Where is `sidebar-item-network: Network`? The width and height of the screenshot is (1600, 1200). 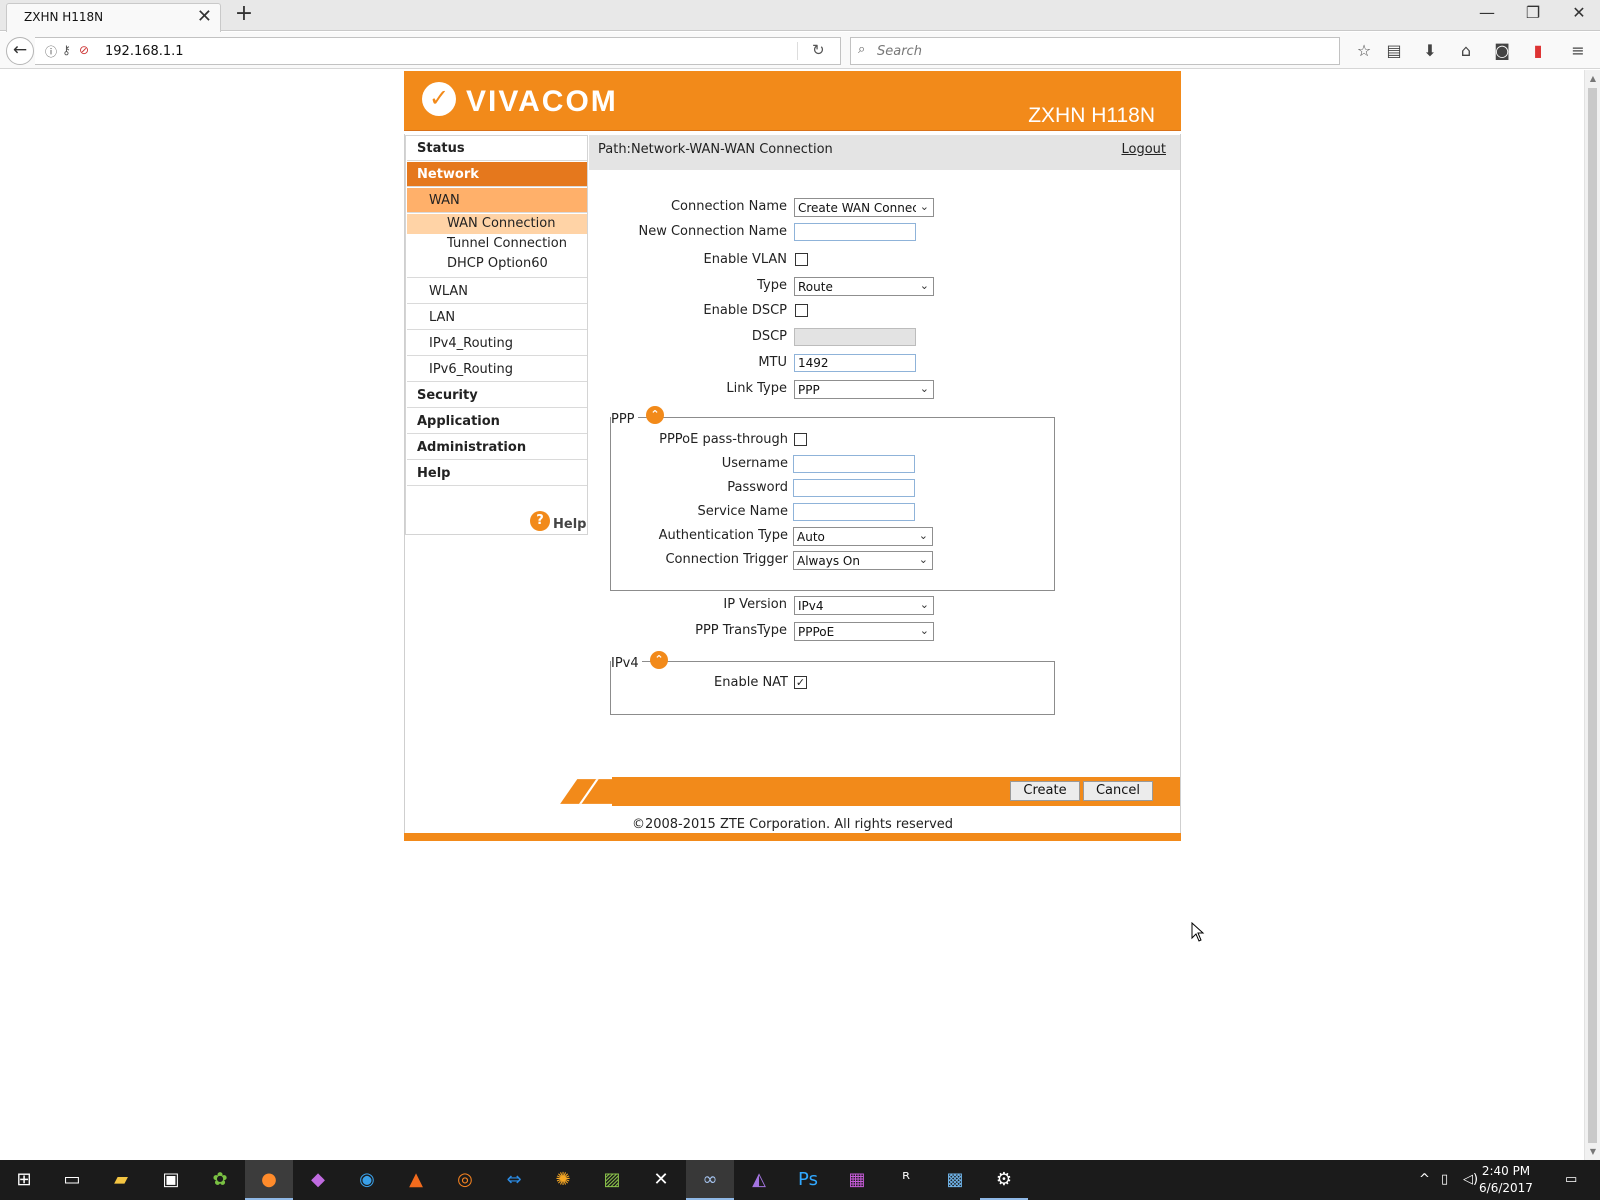 sidebar-item-network: Network is located at coordinates (497, 174).